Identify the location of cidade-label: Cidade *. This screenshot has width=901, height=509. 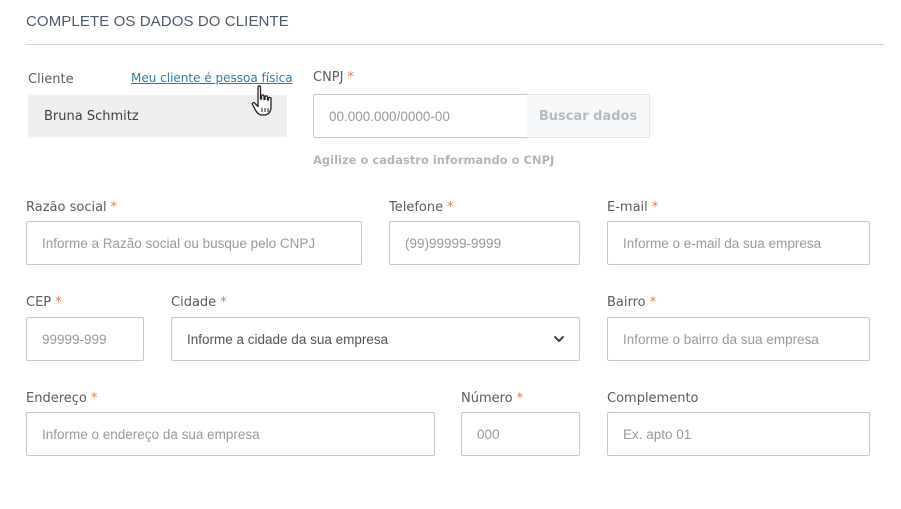
(199, 302).